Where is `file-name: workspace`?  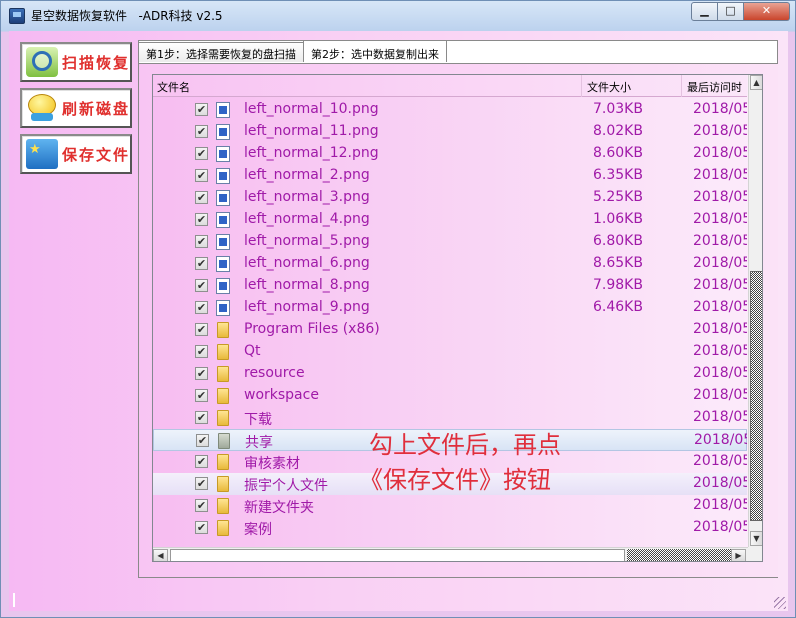 file-name: workspace is located at coordinates (281, 395).